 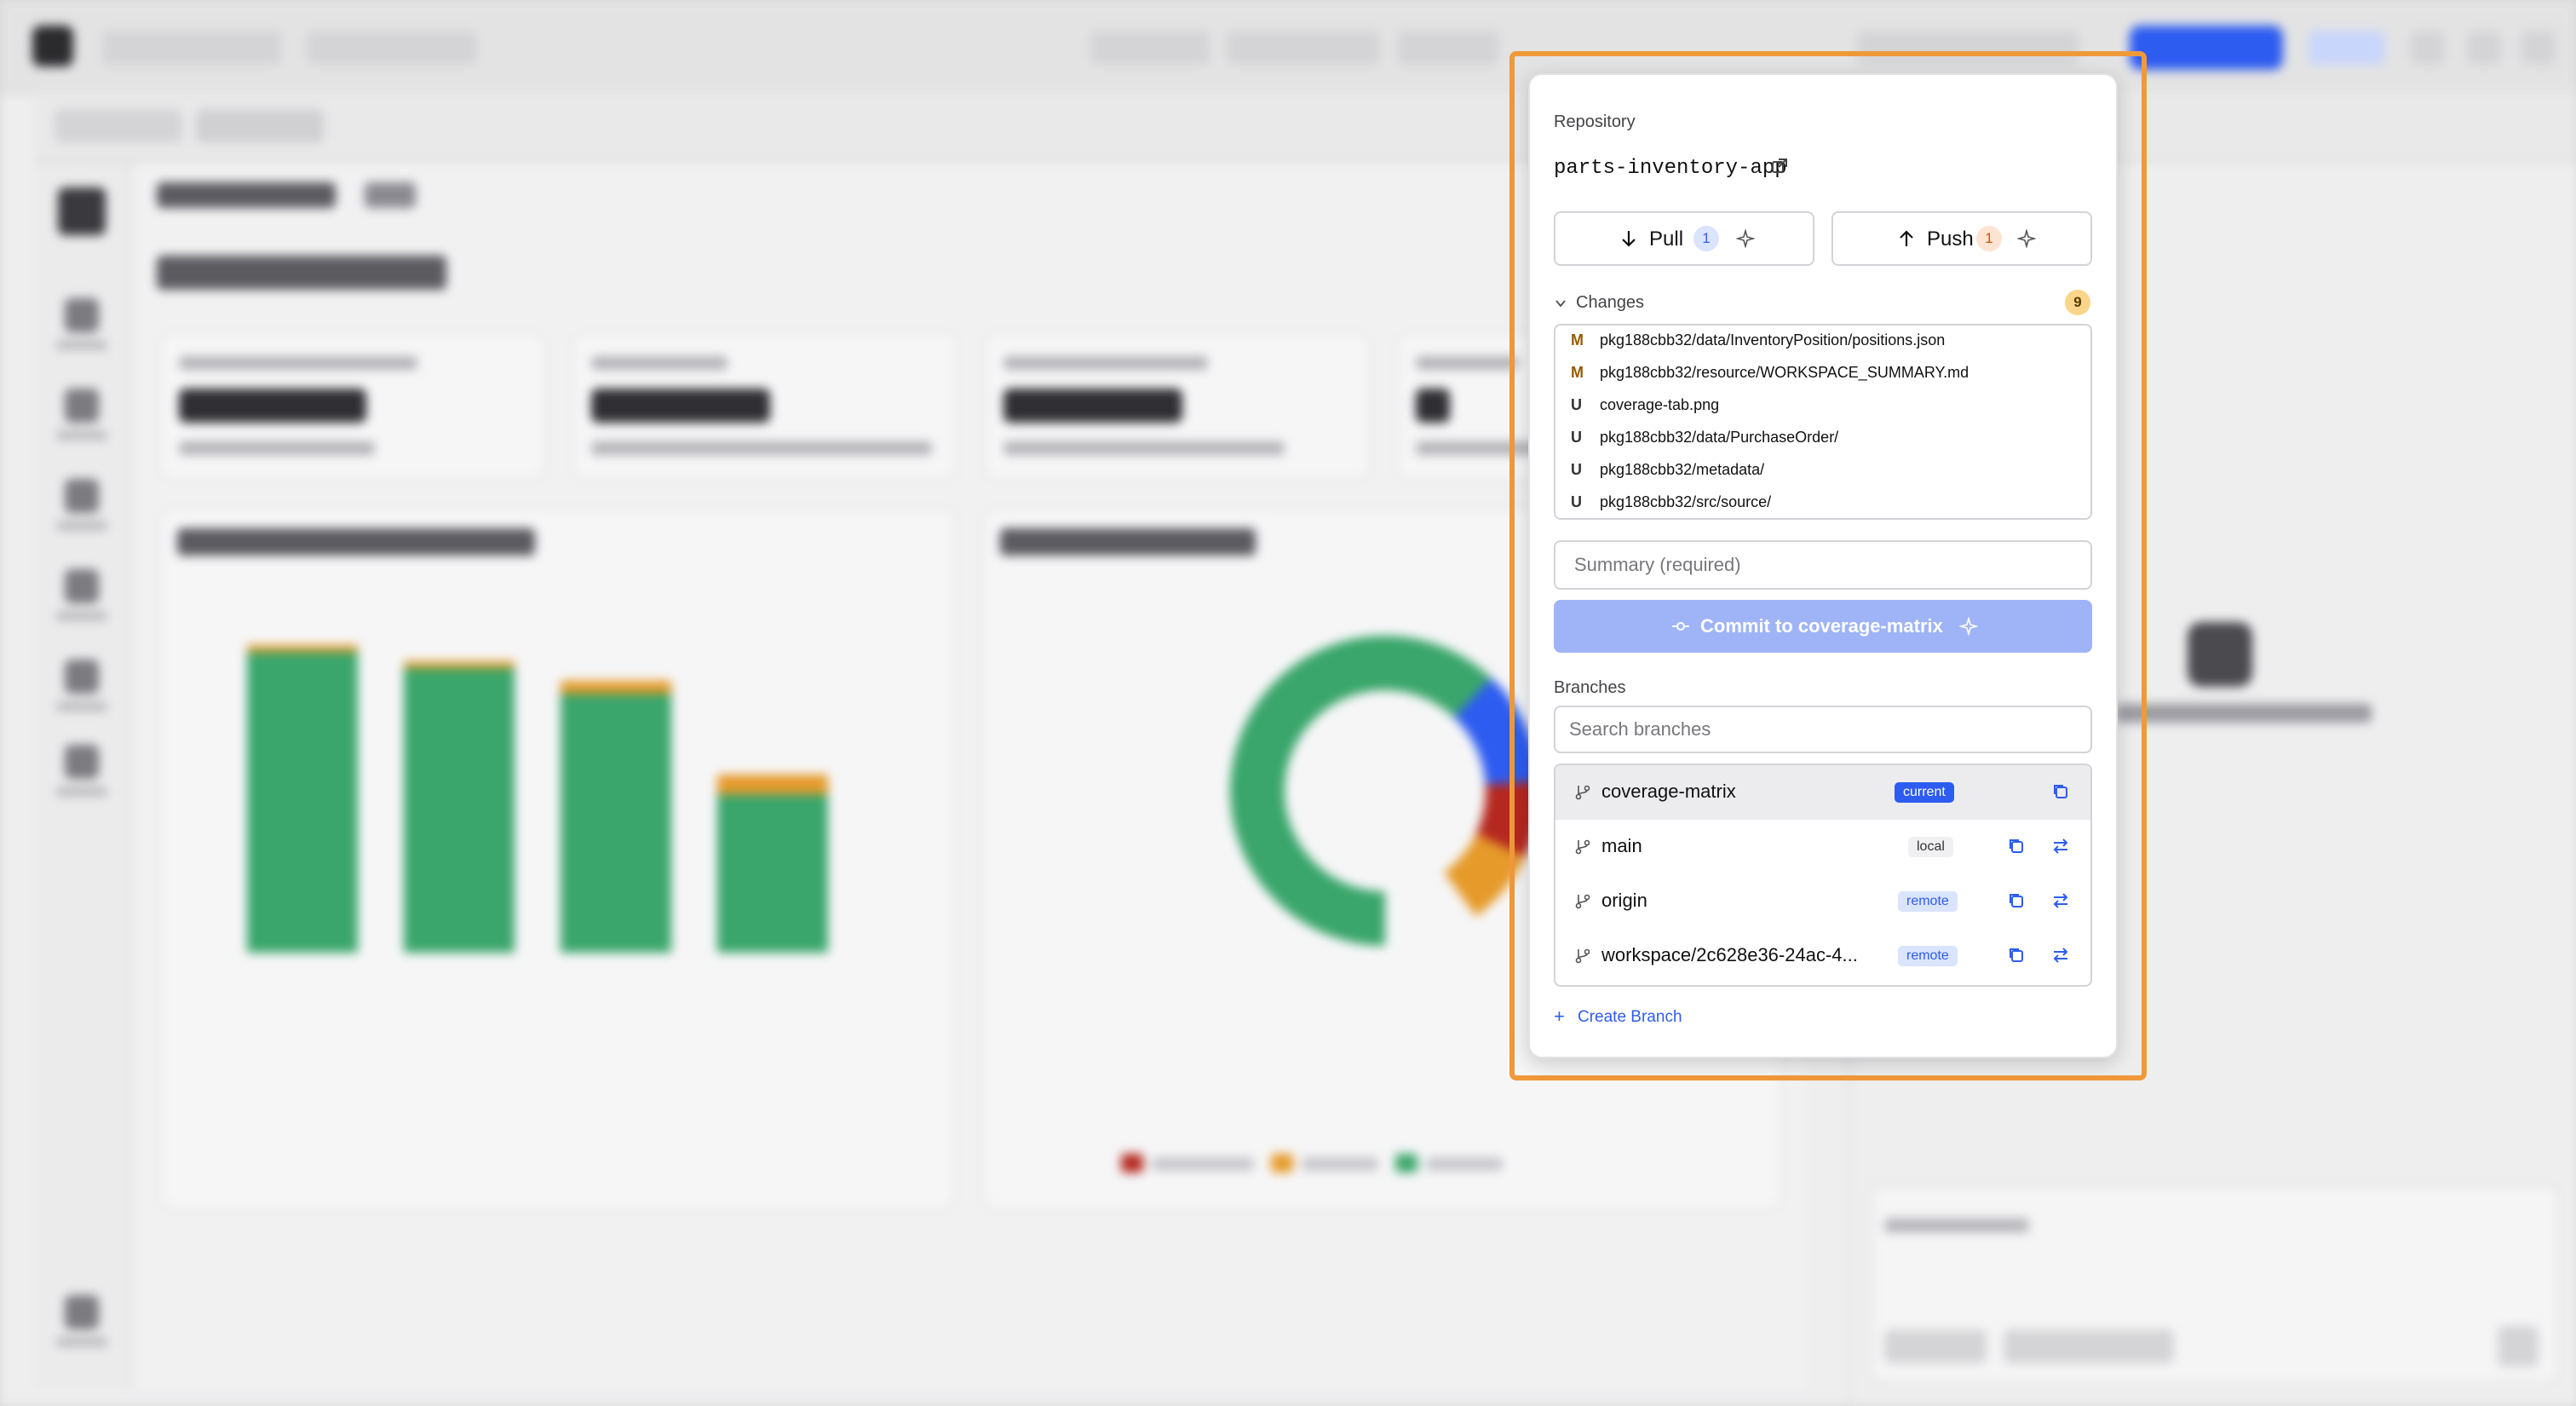 I want to click on summary-field-wrapper, so click(x=1823, y=565).